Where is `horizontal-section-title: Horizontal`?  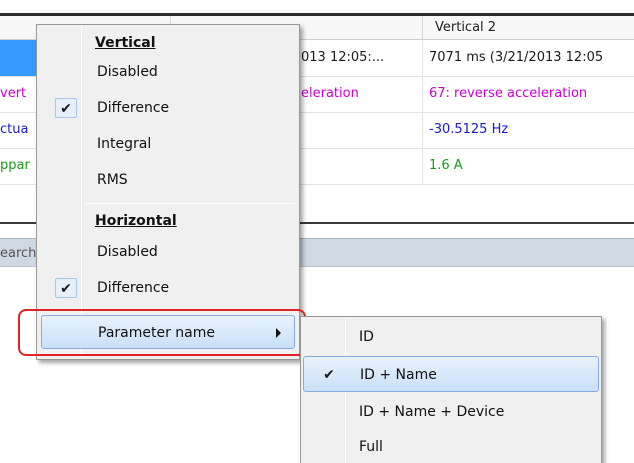 horizontal-section-title: Horizontal is located at coordinates (136, 221).